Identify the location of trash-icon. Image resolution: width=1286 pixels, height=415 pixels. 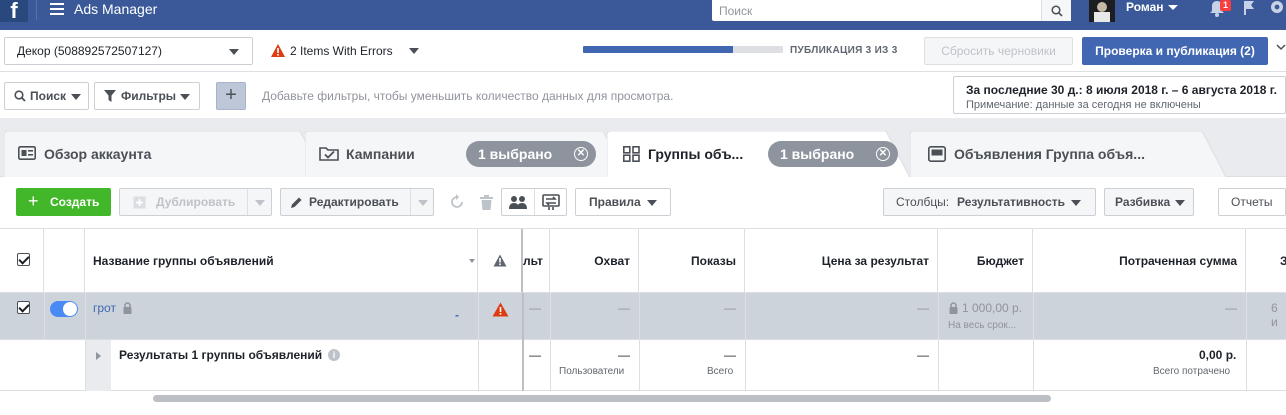
(486, 202).